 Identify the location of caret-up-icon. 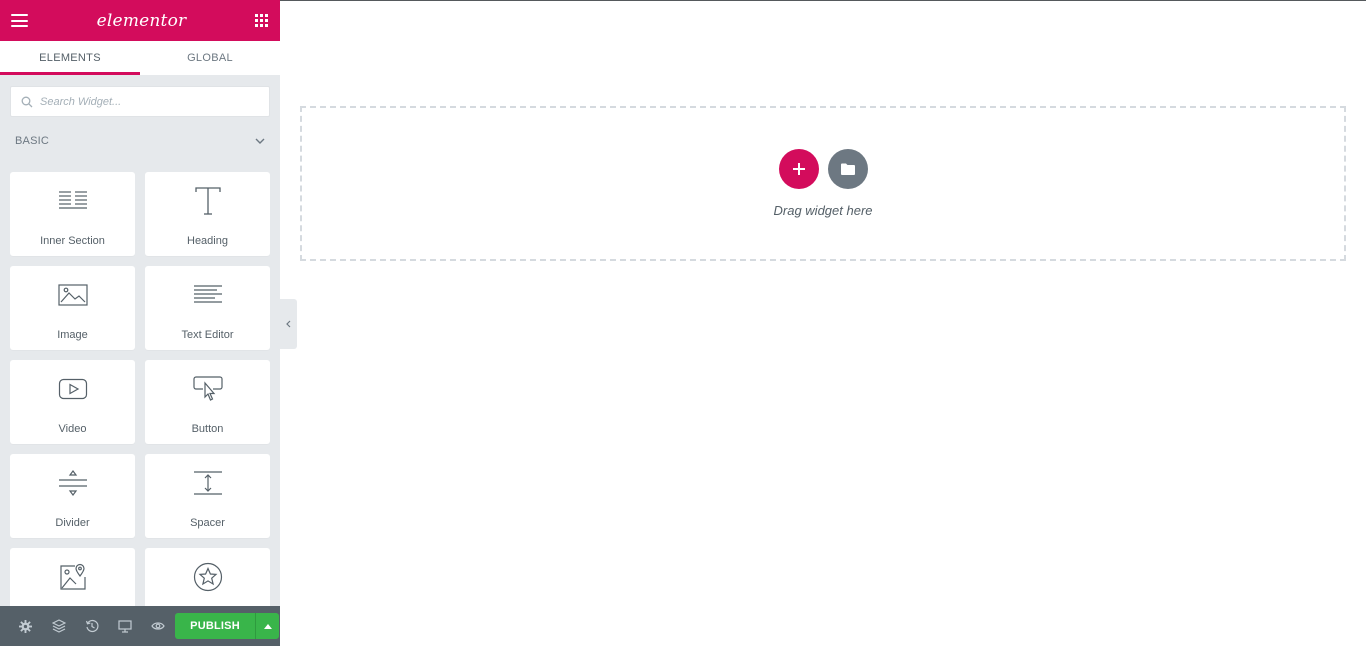
(267, 626).